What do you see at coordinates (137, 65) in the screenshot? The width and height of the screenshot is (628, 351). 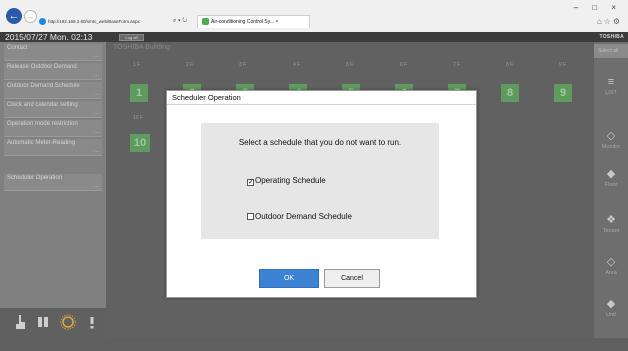 I see `floor-label: 1 F` at bounding box center [137, 65].